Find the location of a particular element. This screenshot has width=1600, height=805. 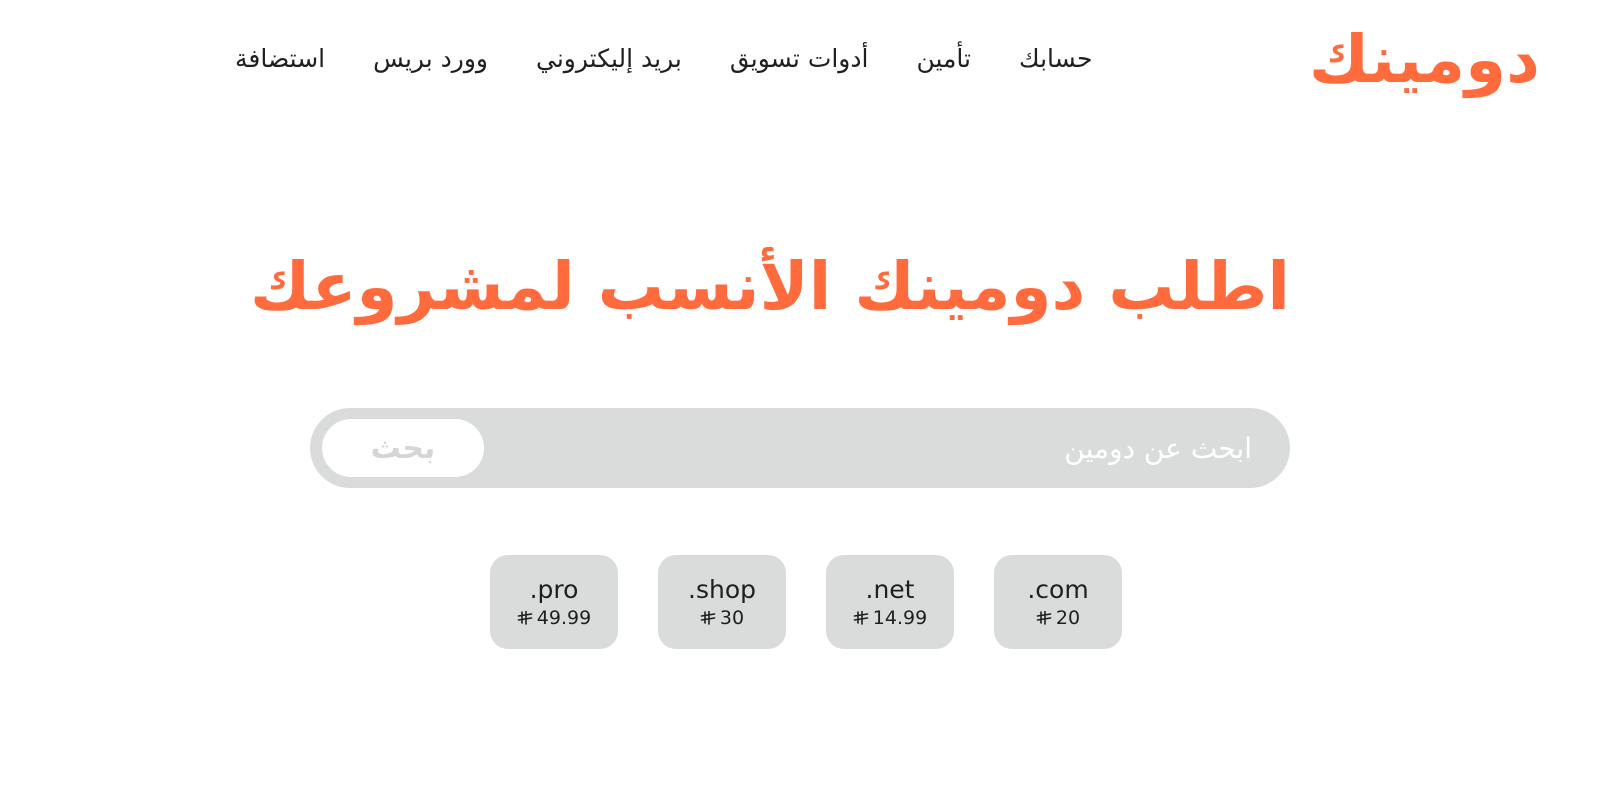

tld-price-value: 30 is located at coordinates (732, 617).